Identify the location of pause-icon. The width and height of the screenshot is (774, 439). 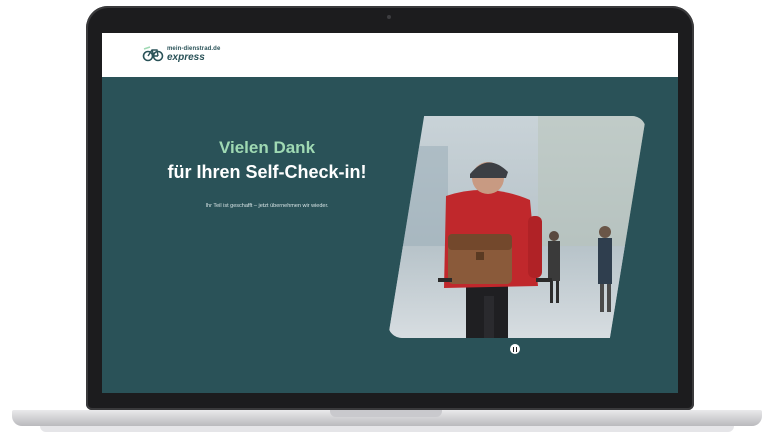
(513, 349).